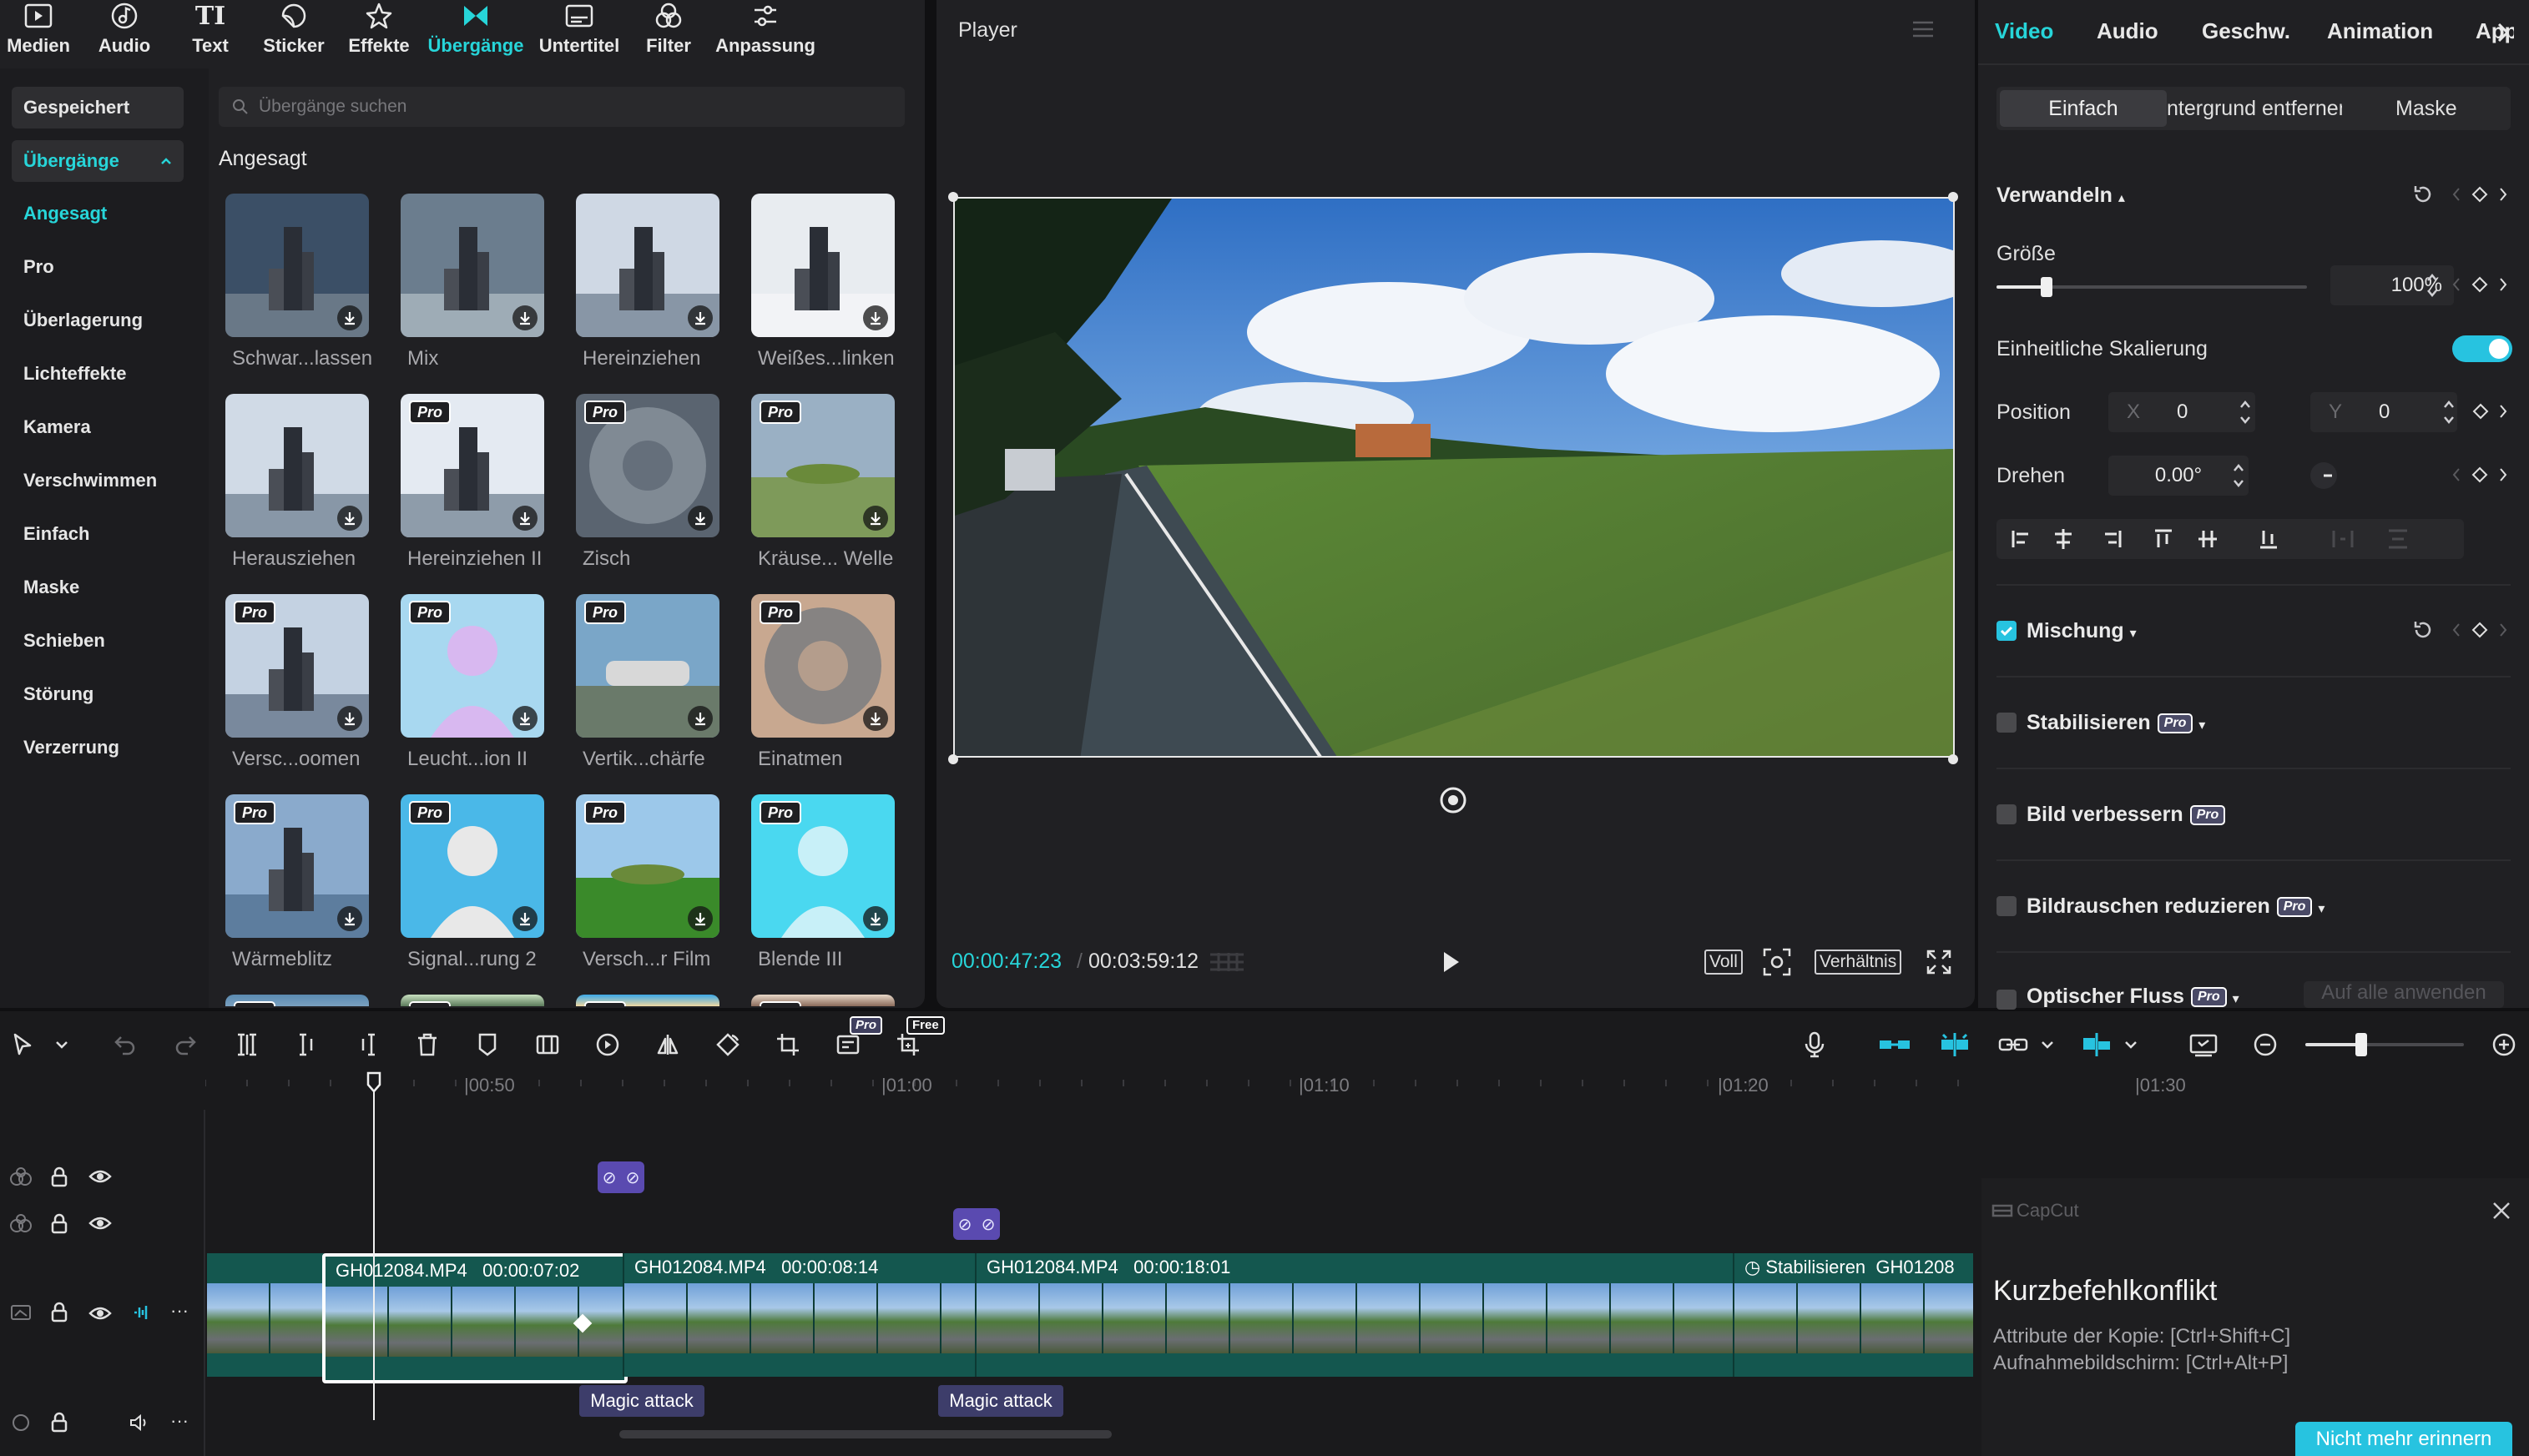 This screenshot has height=1456, width=2529. What do you see at coordinates (2096, 1044) in the screenshot?
I see `preview-axis-icon` at bounding box center [2096, 1044].